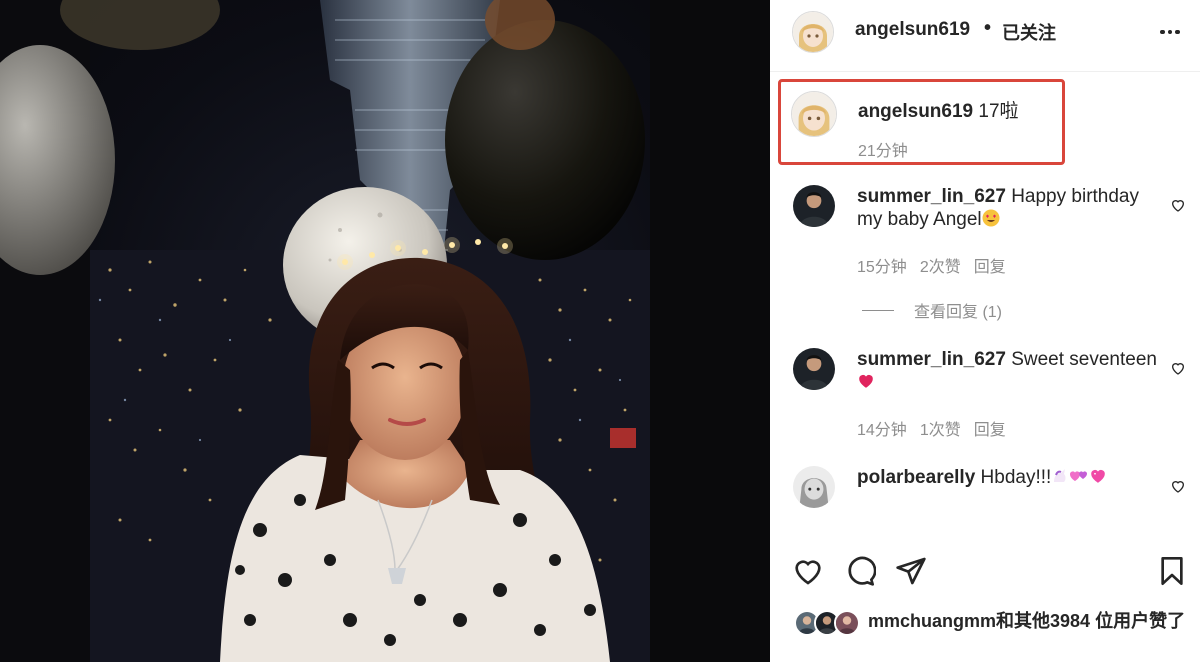  What do you see at coordinates (1029, 32) in the screenshot?
I see `follow-status-button: 已关注` at bounding box center [1029, 32].